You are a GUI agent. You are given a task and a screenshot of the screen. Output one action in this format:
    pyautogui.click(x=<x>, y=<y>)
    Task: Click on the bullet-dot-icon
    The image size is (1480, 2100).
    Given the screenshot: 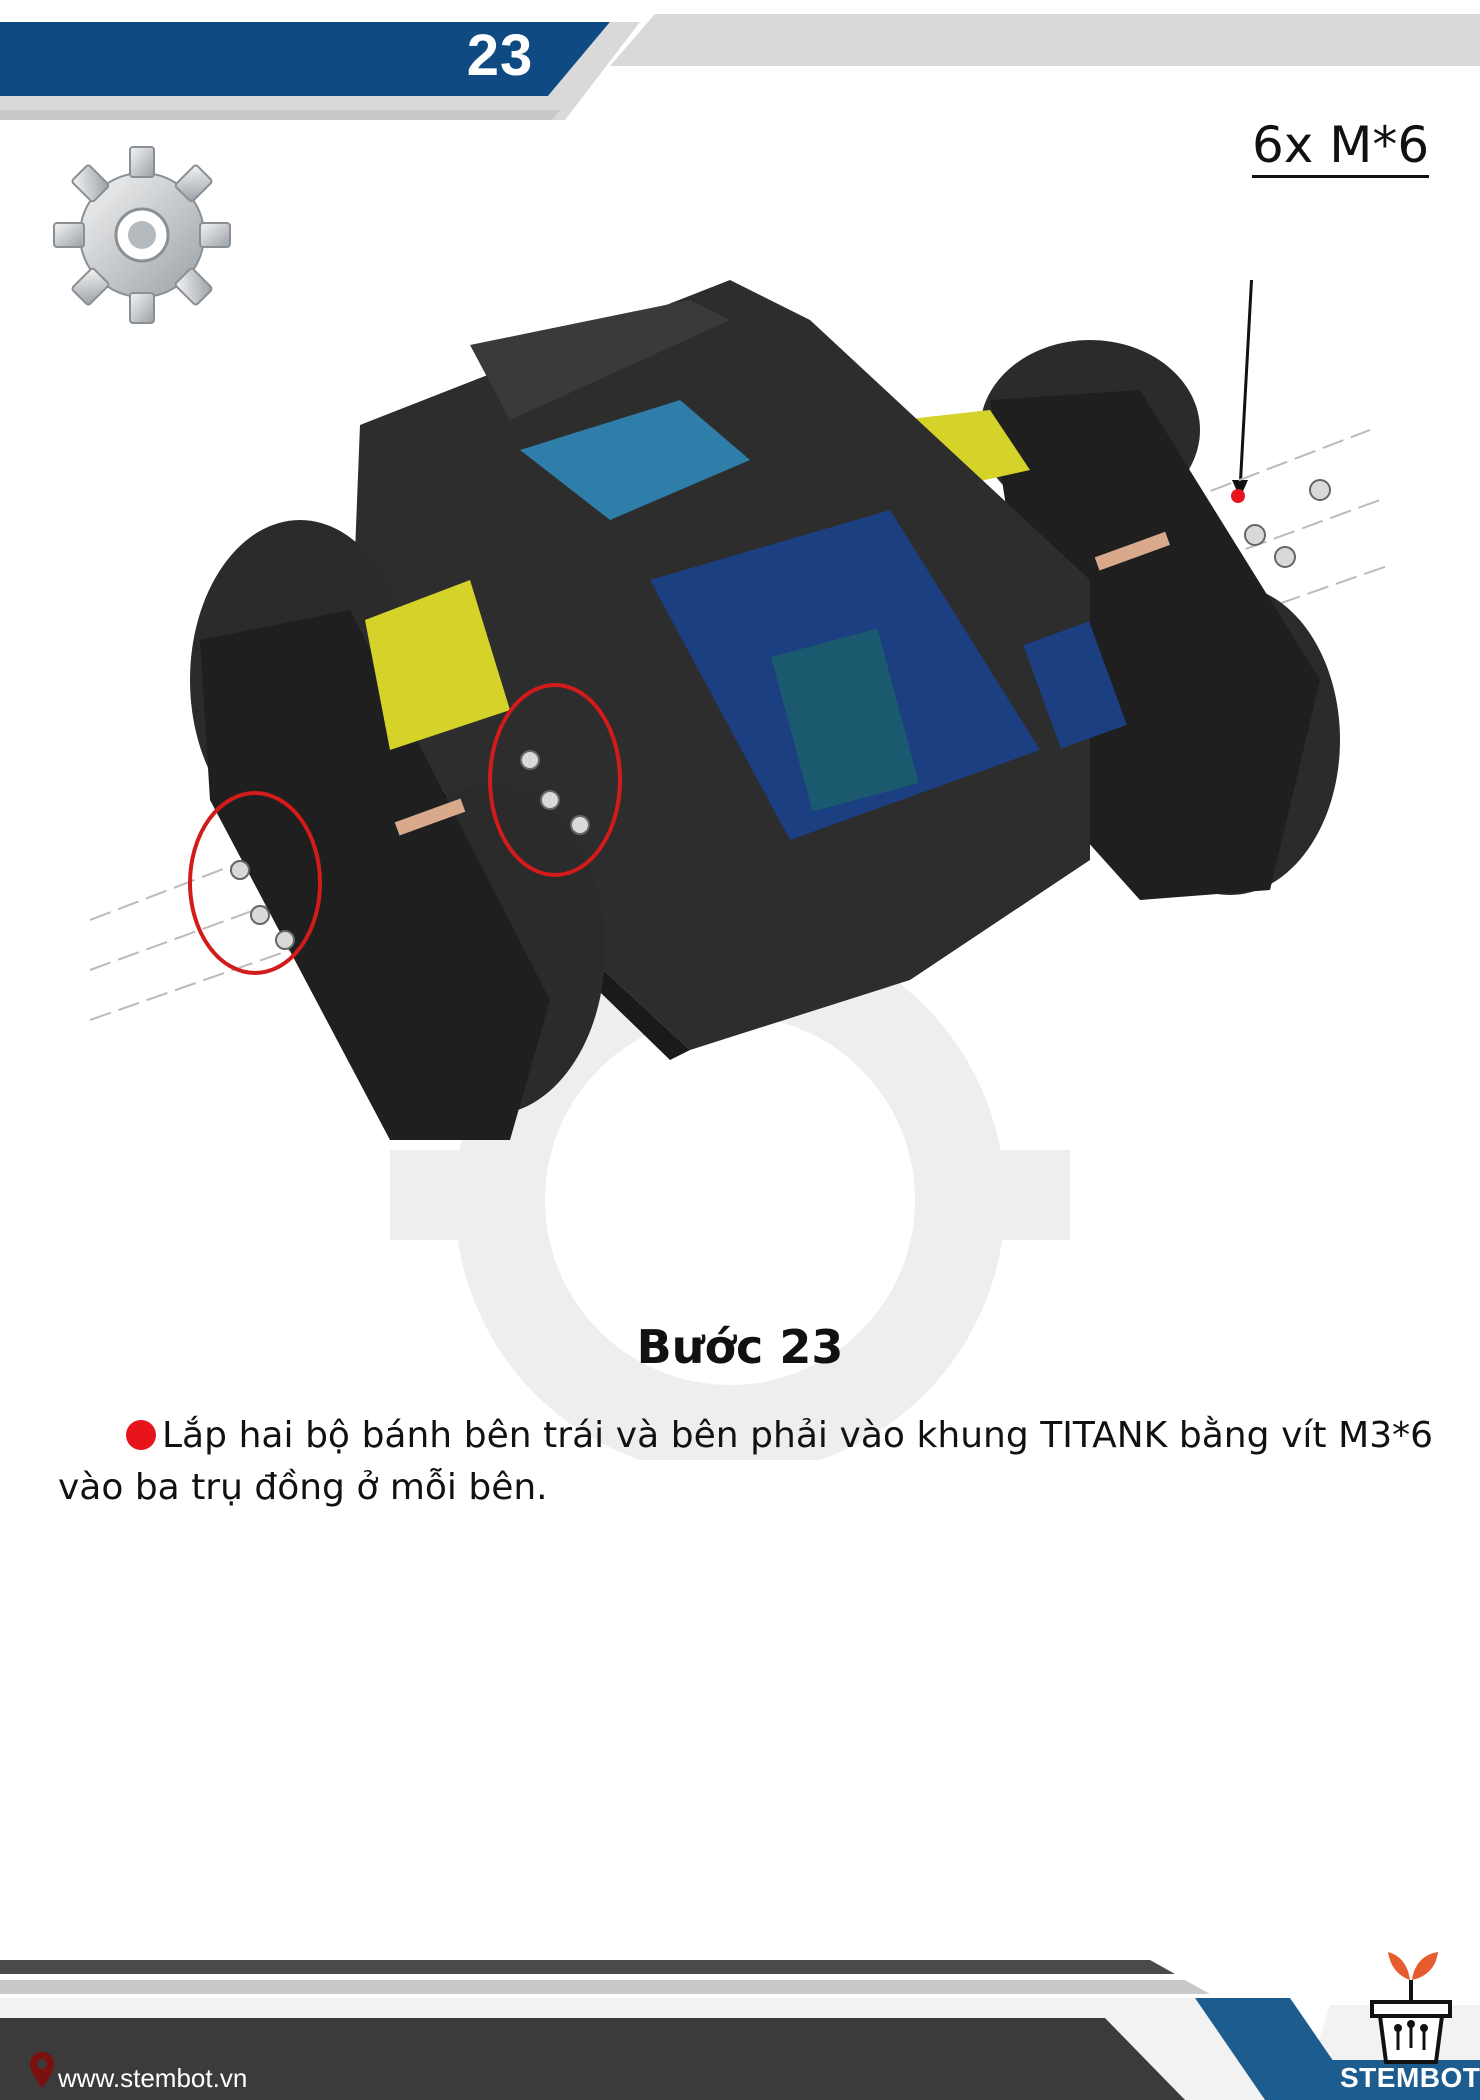 What is the action you would take?
    pyautogui.click(x=141, y=1435)
    